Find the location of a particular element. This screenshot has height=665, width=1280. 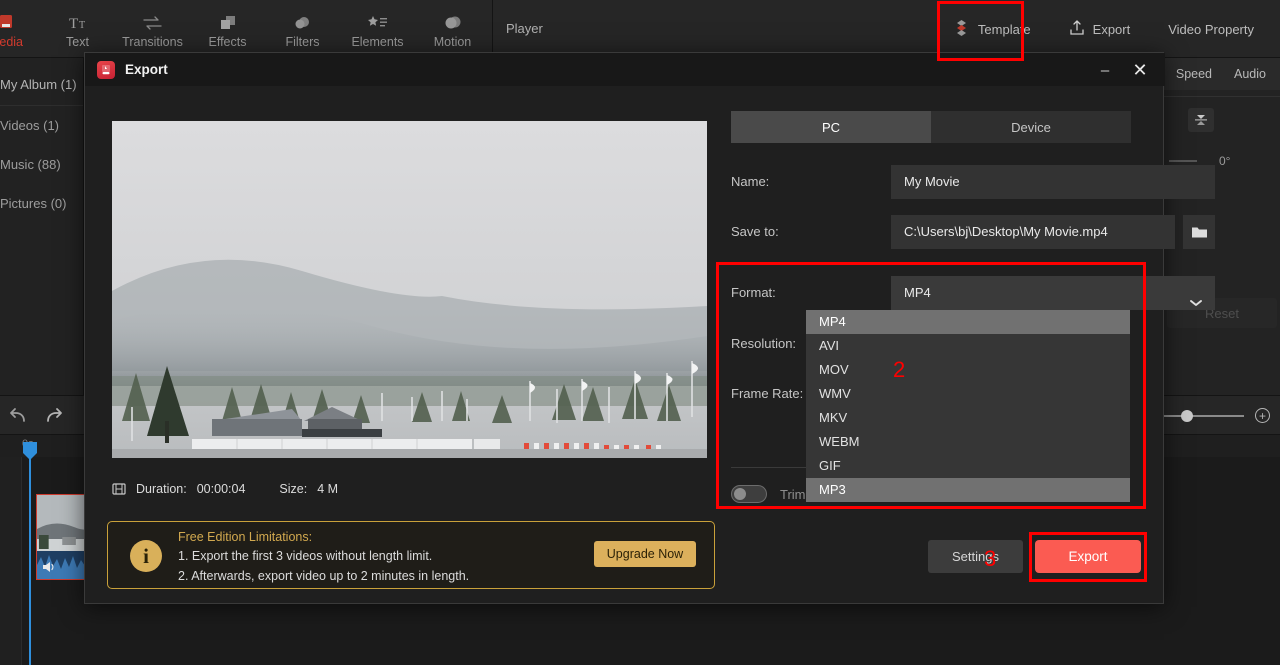

frame-rate-label: Frame Rate: is located at coordinates (767, 393).